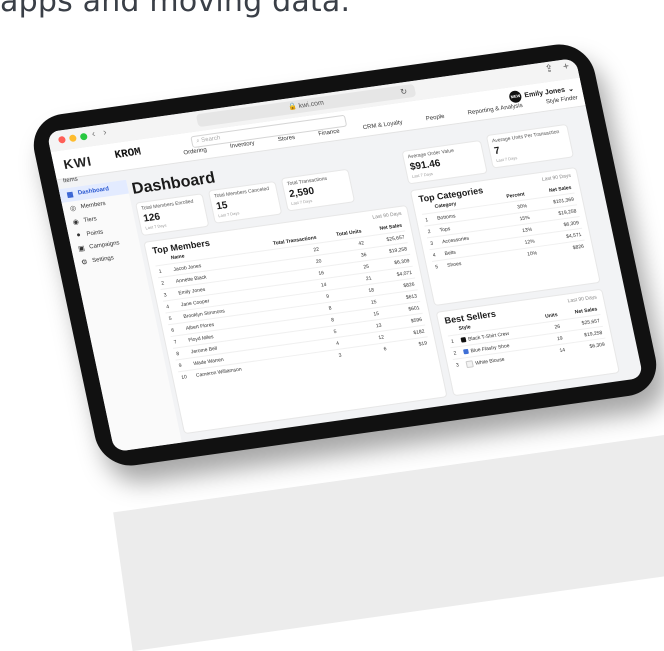 Image resolution: width=664 pixels, height=651 pixels. I want to click on window-controls, so click(72, 138).